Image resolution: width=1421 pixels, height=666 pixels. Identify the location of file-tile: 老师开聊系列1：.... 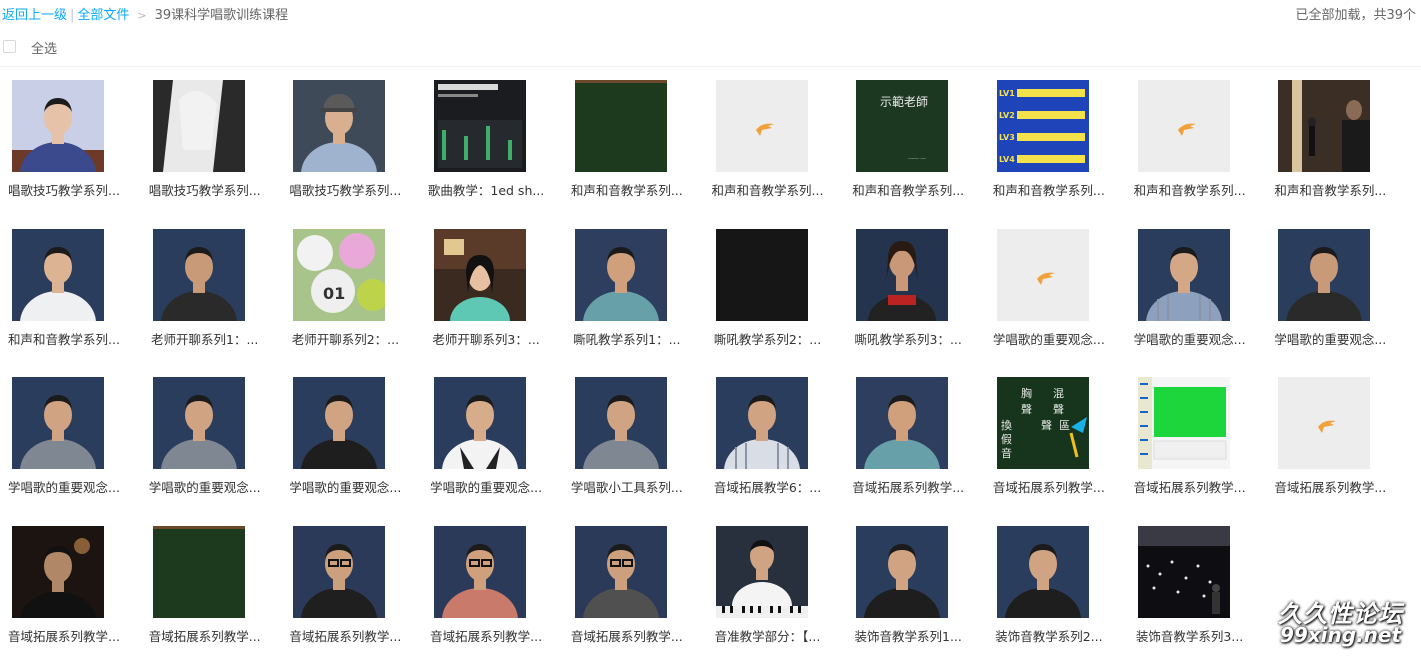
(211, 298).